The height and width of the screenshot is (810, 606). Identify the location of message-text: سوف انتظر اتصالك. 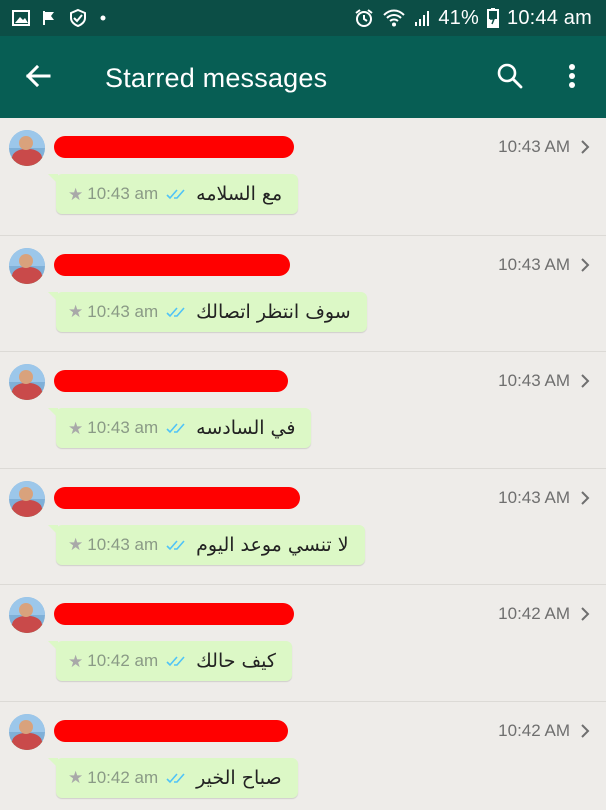
(273, 311).